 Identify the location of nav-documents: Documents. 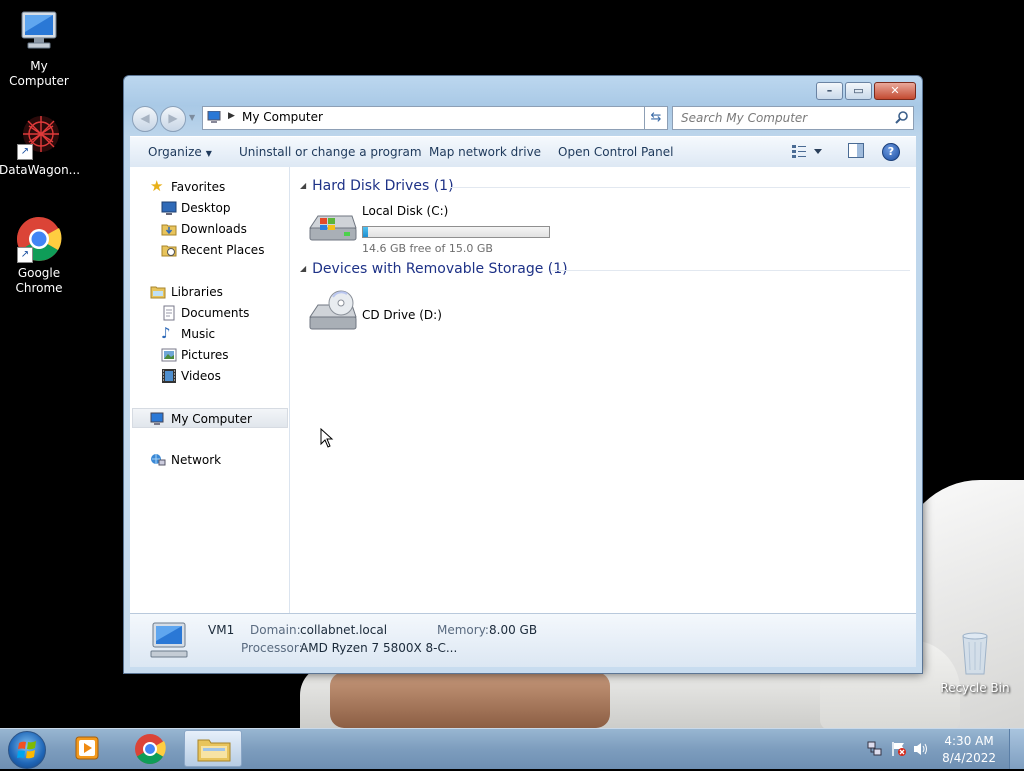
(209, 313).